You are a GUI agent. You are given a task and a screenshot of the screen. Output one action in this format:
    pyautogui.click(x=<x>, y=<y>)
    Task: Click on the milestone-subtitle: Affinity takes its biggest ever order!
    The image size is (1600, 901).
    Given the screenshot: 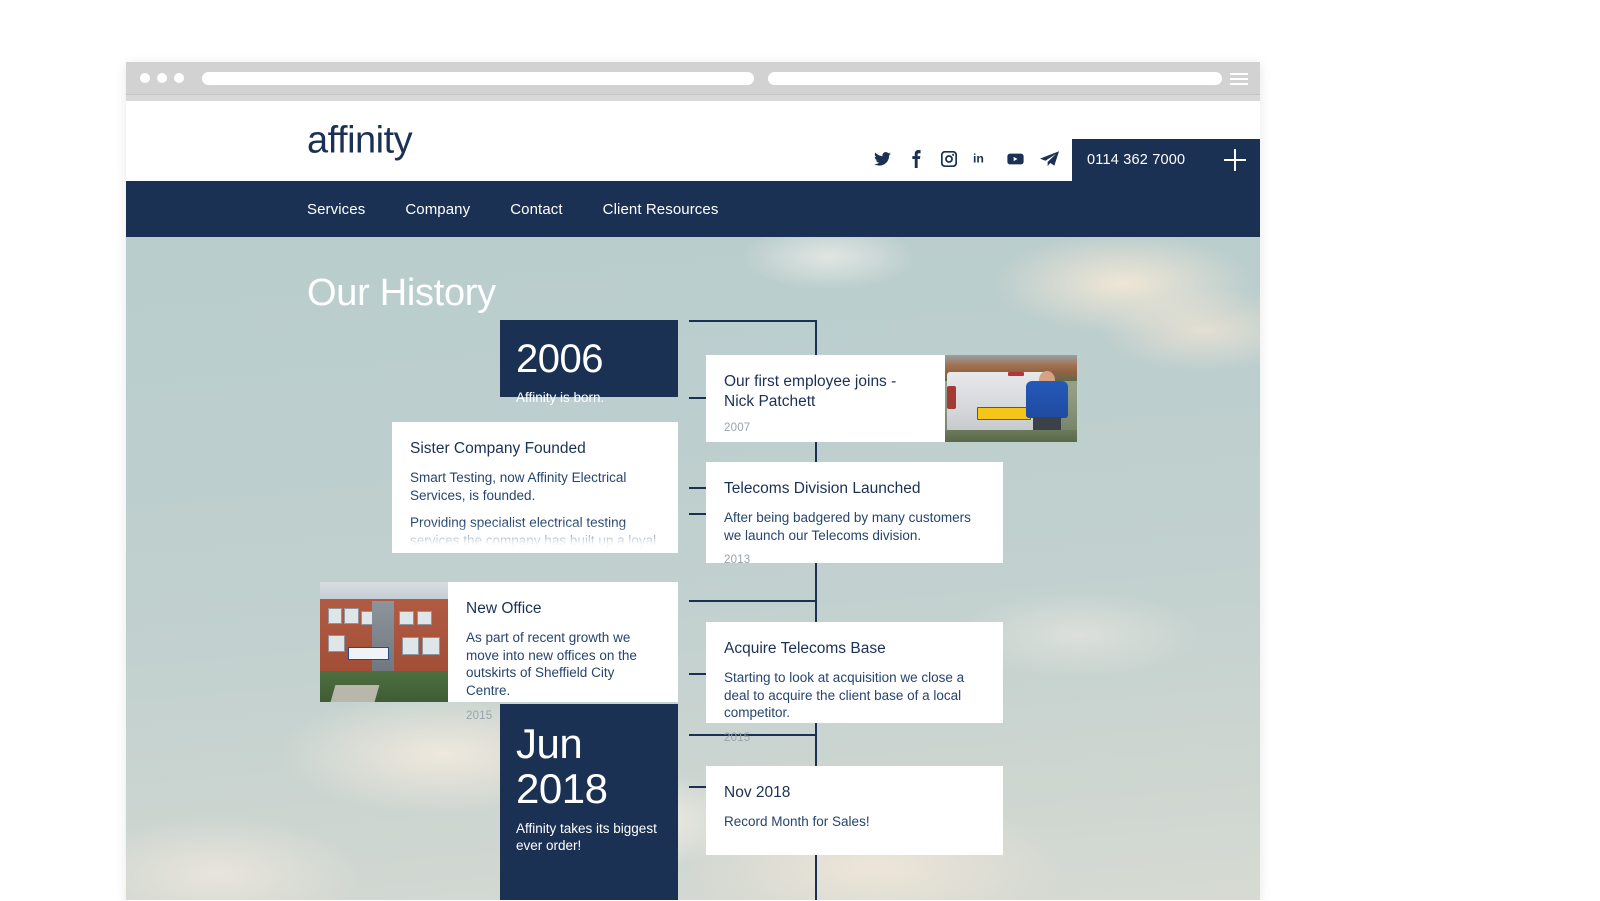 What is the action you would take?
    pyautogui.click(x=586, y=837)
    